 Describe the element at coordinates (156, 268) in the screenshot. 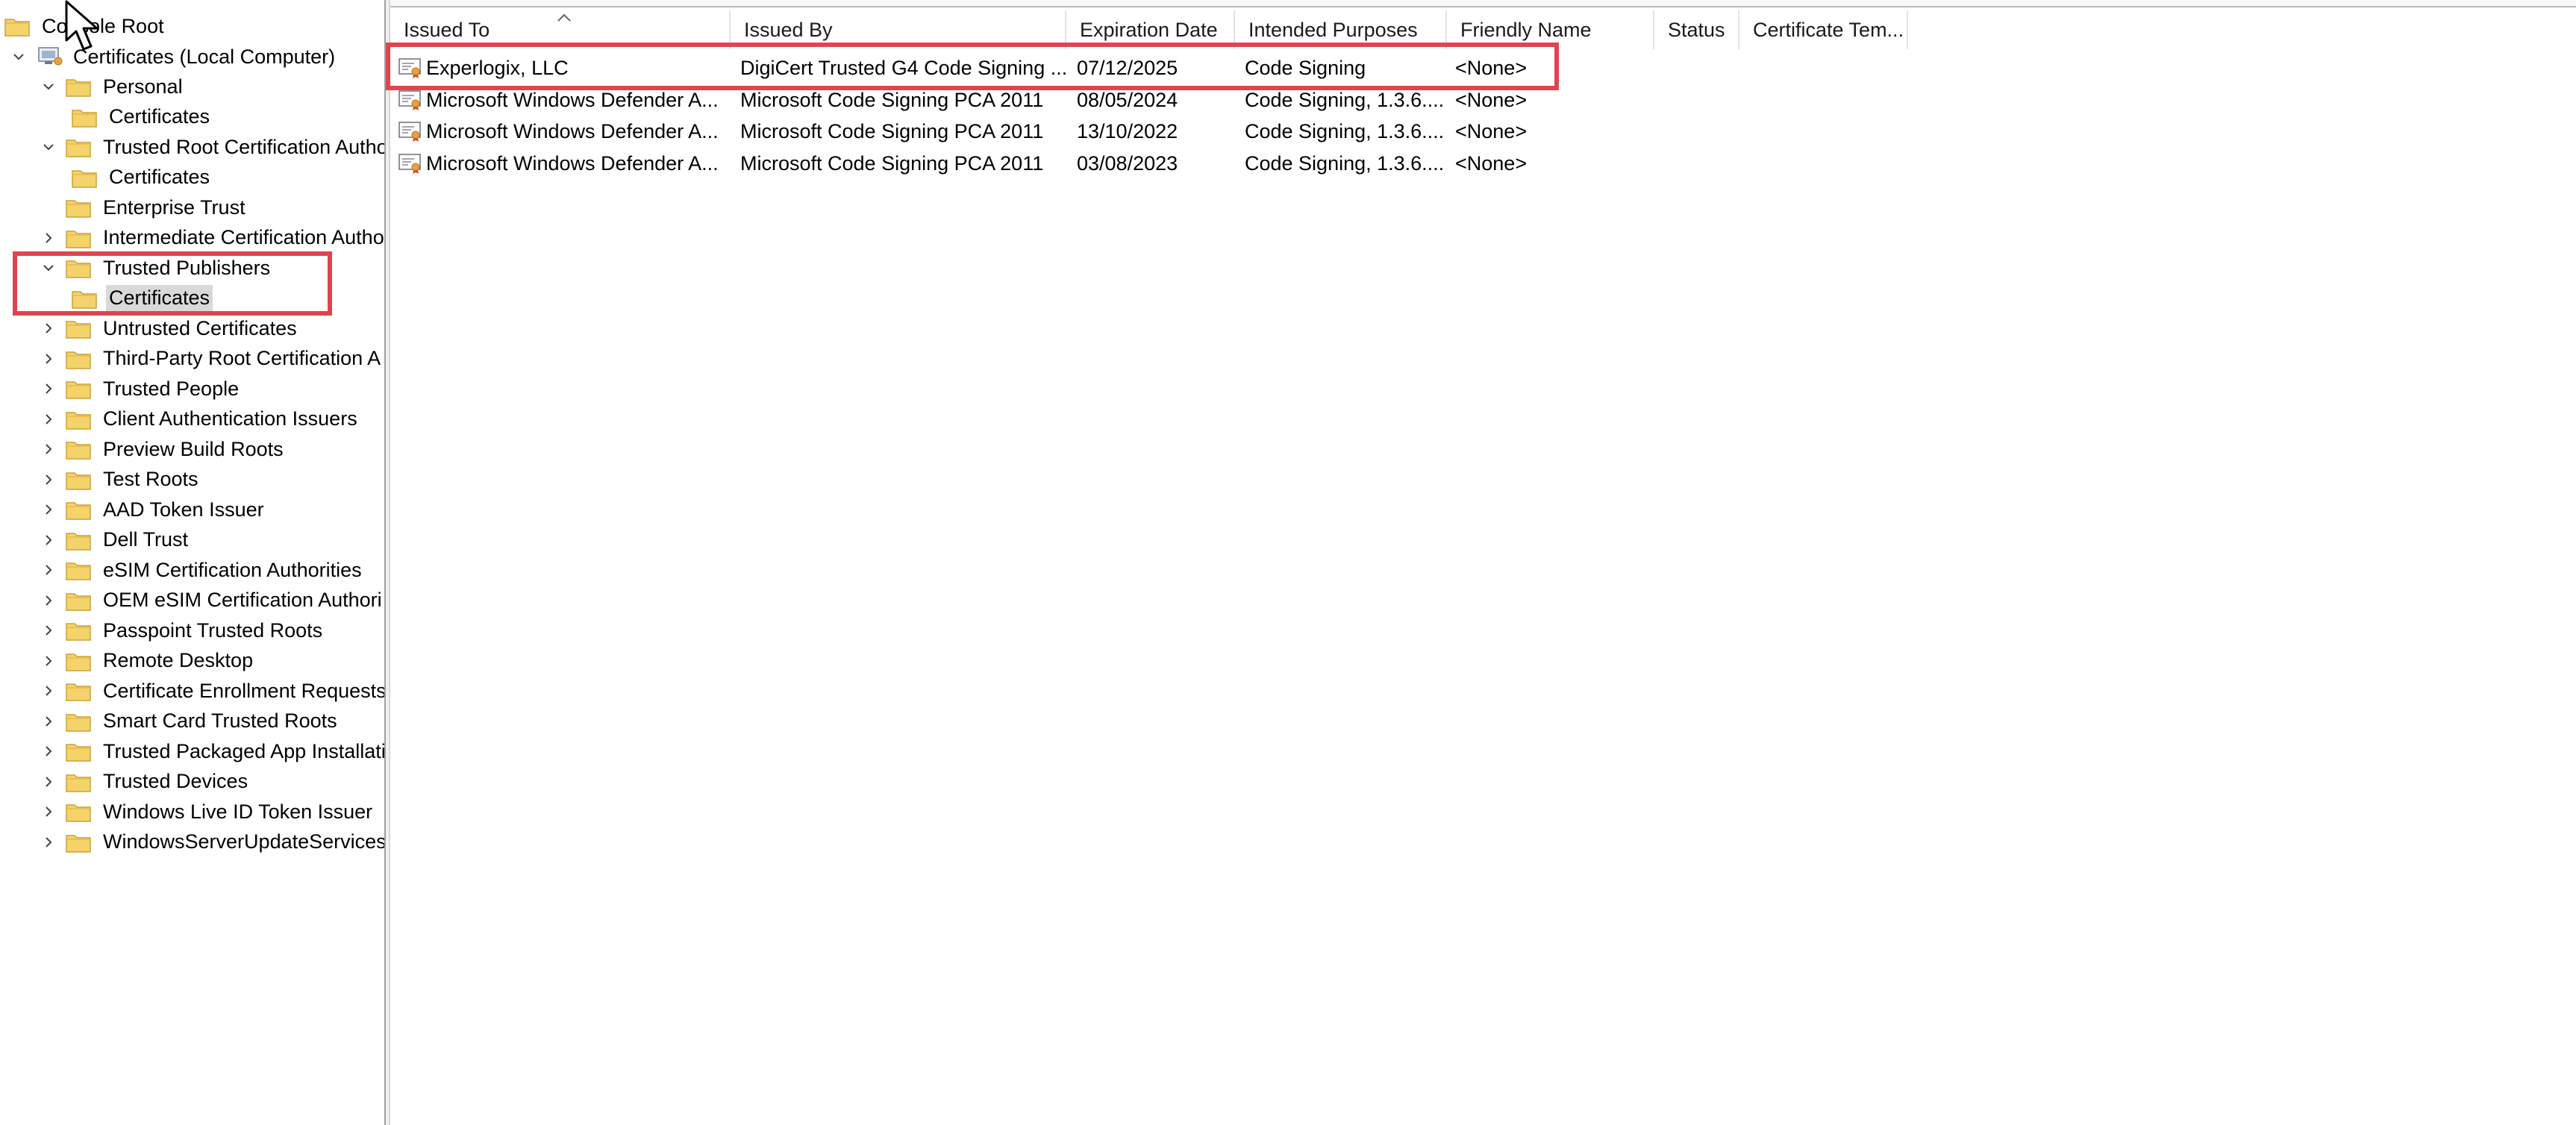

I see `tree-node-6: Trusted Publishers` at that location.